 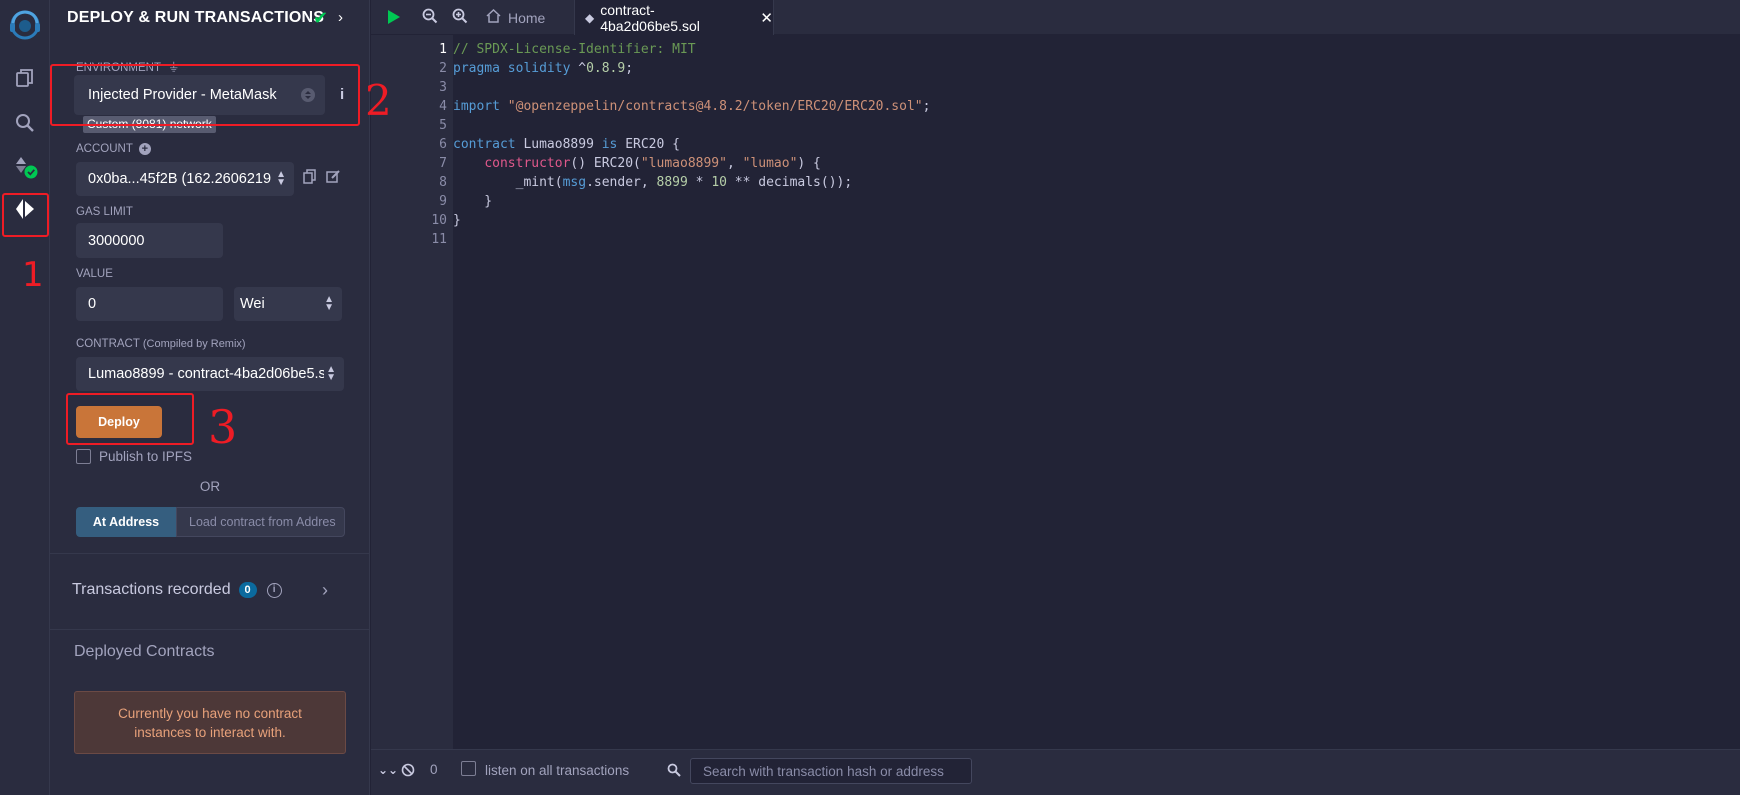 What do you see at coordinates (25, 167) in the screenshot?
I see `solidity-compiler-icon` at bounding box center [25, 167].